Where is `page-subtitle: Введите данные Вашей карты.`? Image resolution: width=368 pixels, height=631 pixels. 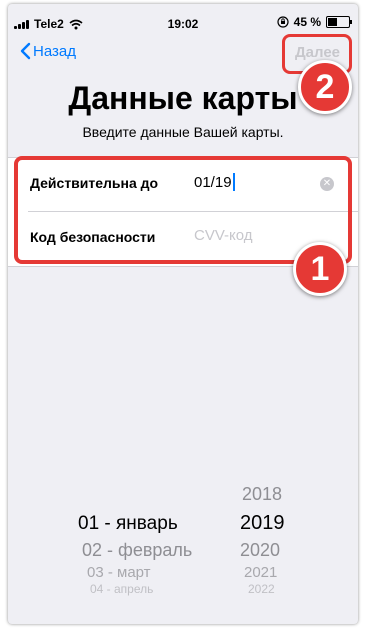
page-subtitle: Введите данные Вашей карты. is located at coordinates (183, 132).